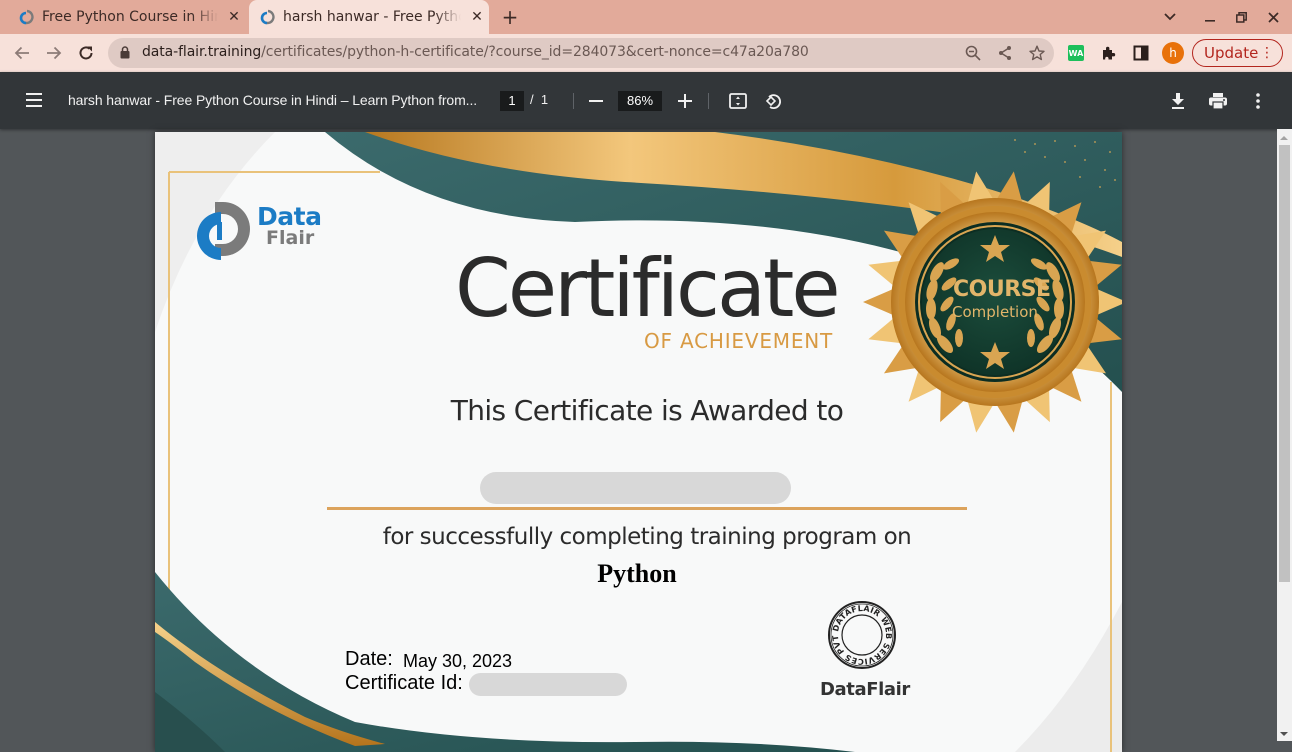  Describe the element at coordinates (637, 573) in the screenshot. I see `course-name: Python` at that location.